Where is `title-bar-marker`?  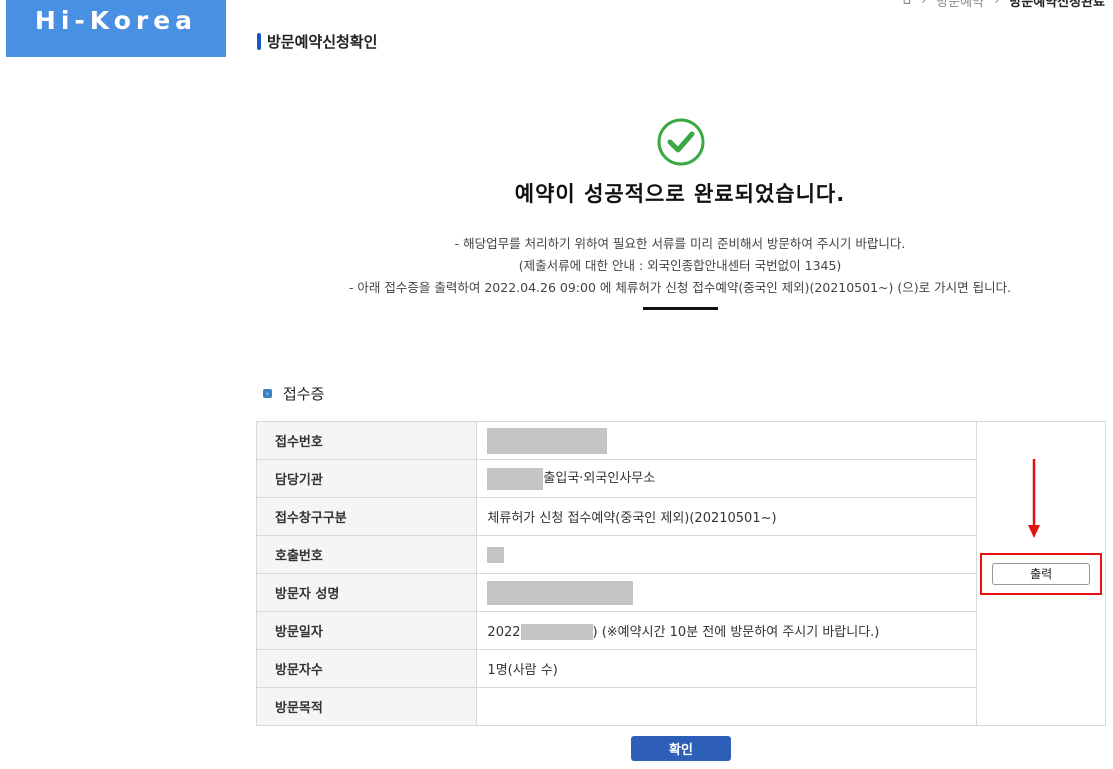 title-bar-marker is located at coordinates (259, 41).